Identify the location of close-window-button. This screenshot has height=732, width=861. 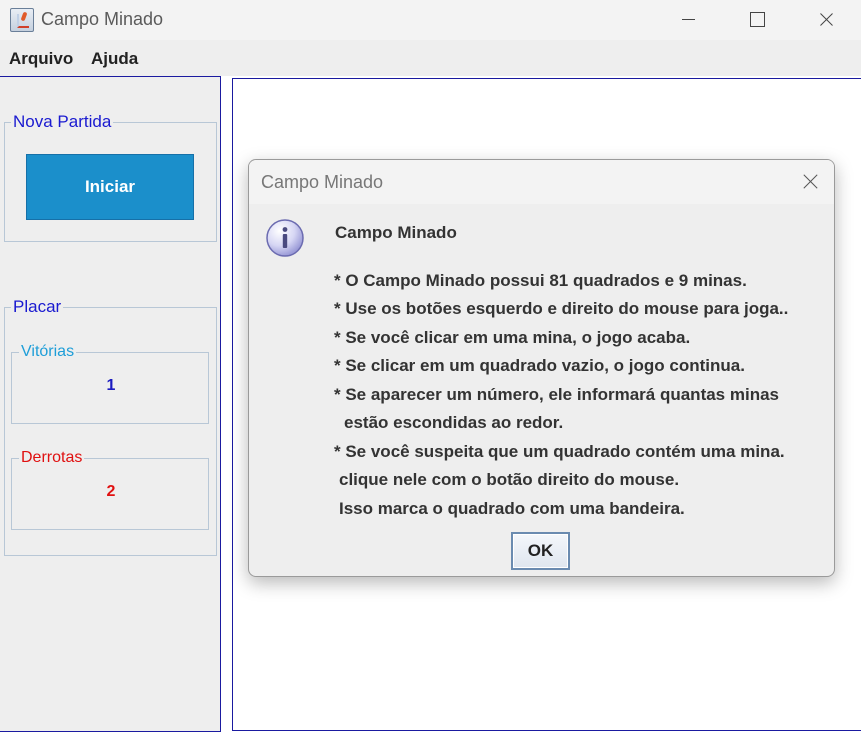
(827, 20).